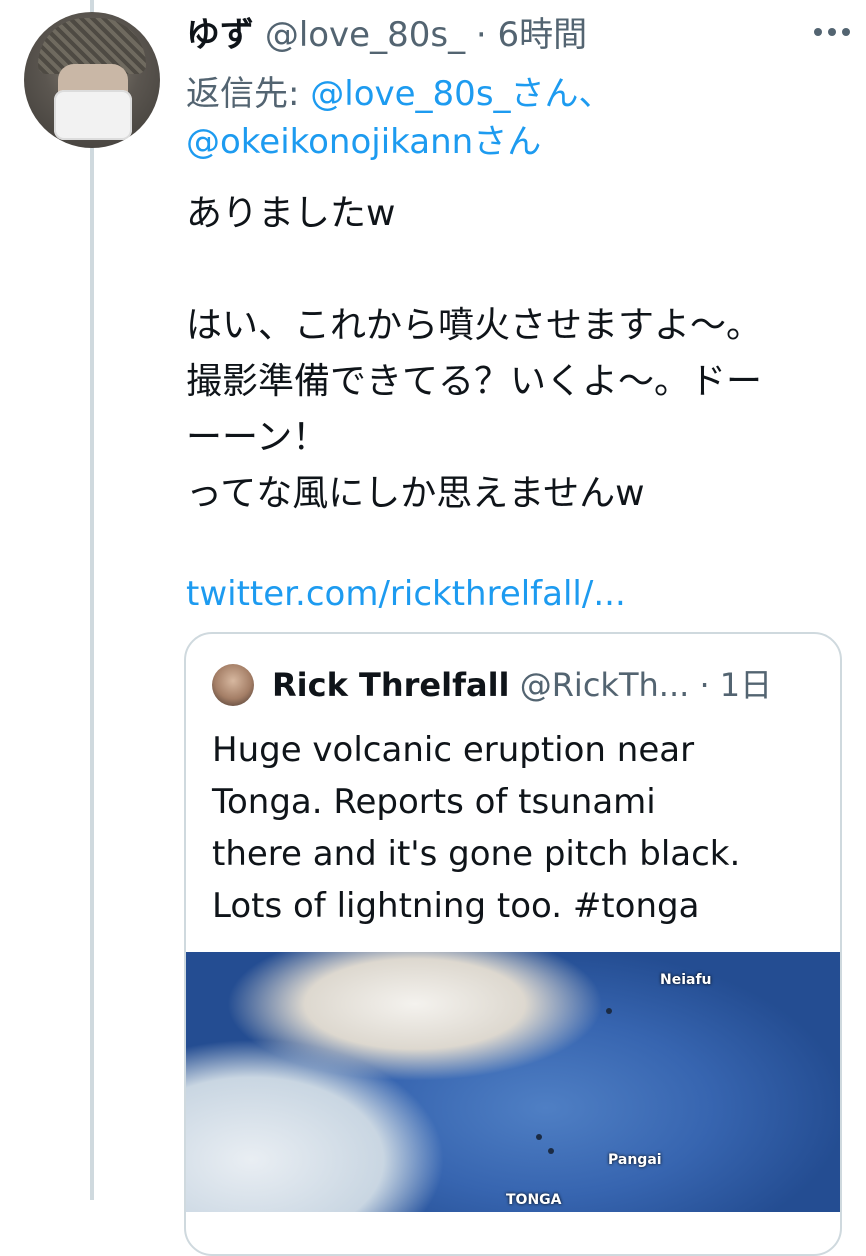 The height and width of the screenshot is (1256, 866). I want to click on quoted-text-line: Lots of lightning too. #tonga, so click(456, 906).